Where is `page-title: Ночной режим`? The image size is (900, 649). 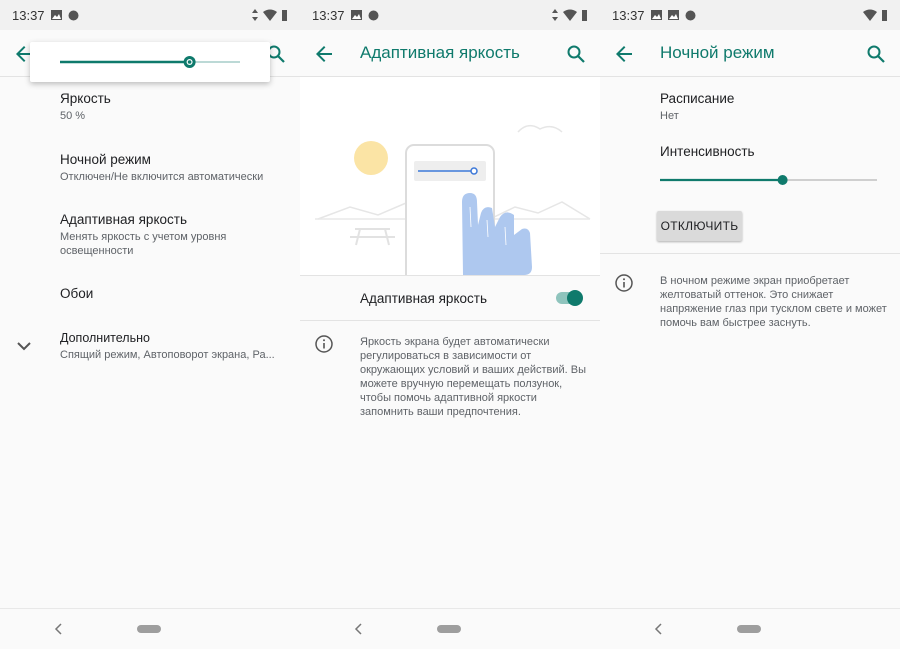 page-title: Ночной режим is located at coordinates (717, 52).